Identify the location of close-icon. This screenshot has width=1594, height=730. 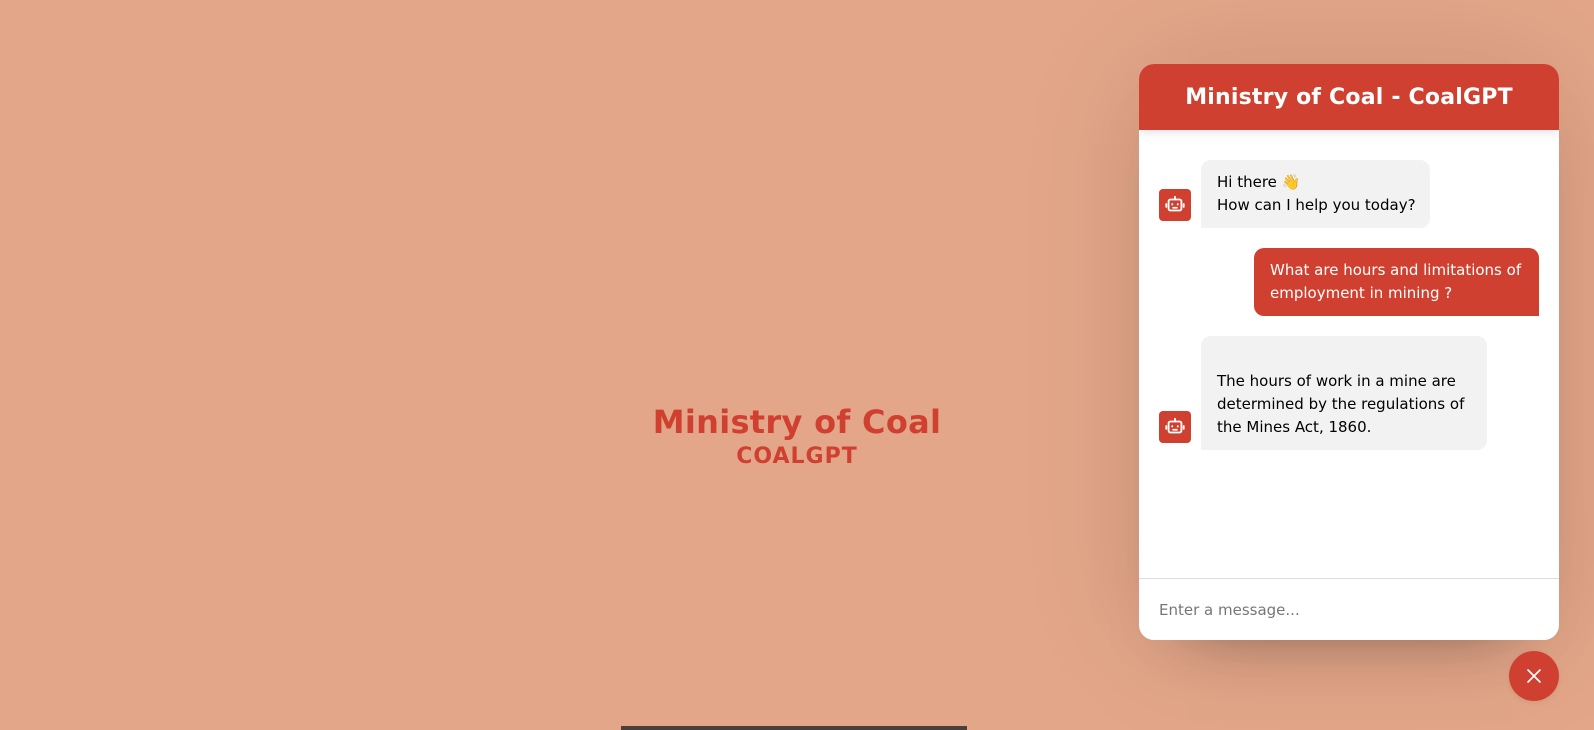
(1534, 676).